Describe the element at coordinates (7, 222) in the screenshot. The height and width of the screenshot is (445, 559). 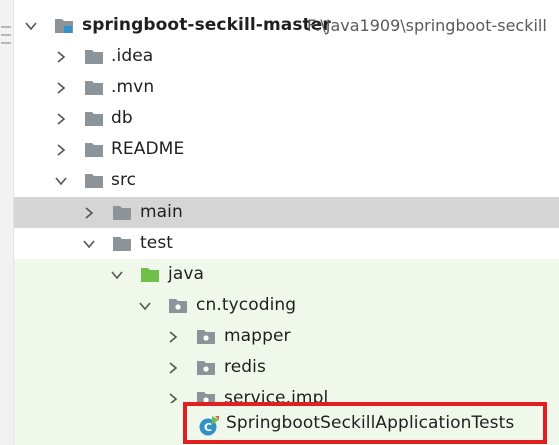
I see `left-gutter` at that location.